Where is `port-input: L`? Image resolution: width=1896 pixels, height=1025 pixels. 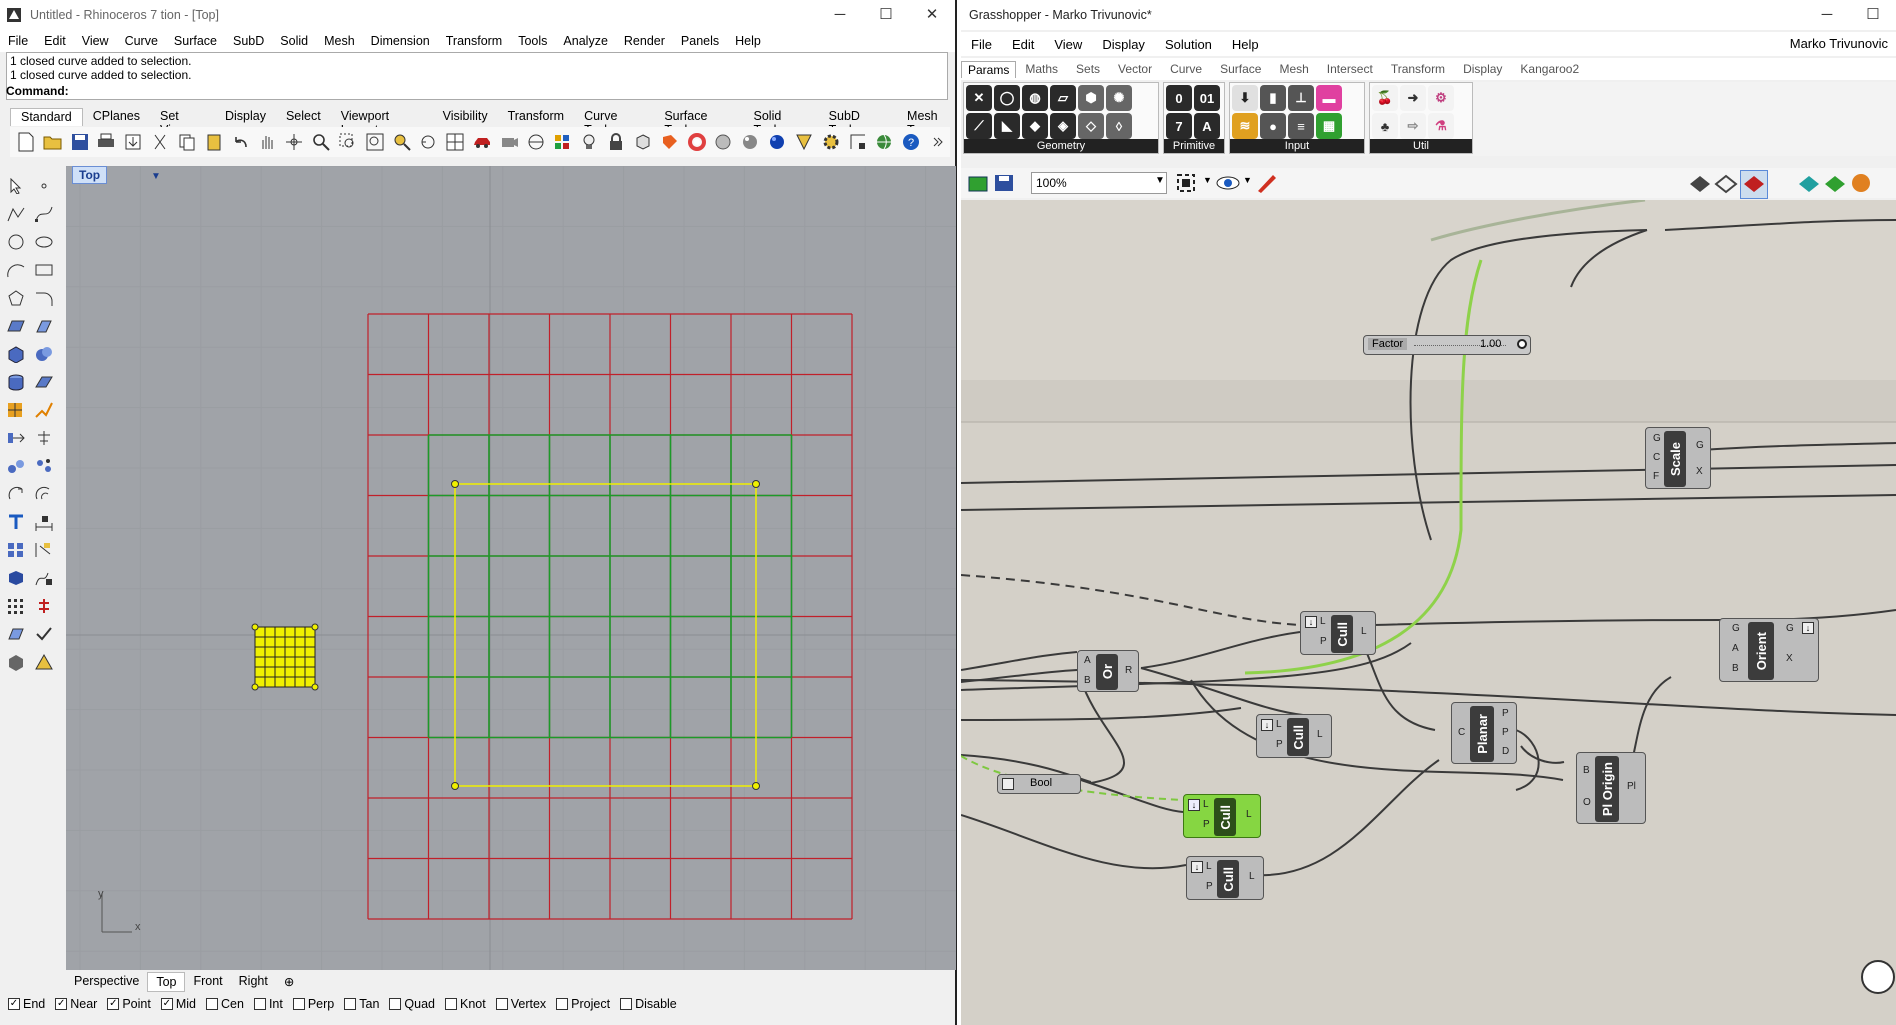 port-input: L is located at coordinates (1206, 804).